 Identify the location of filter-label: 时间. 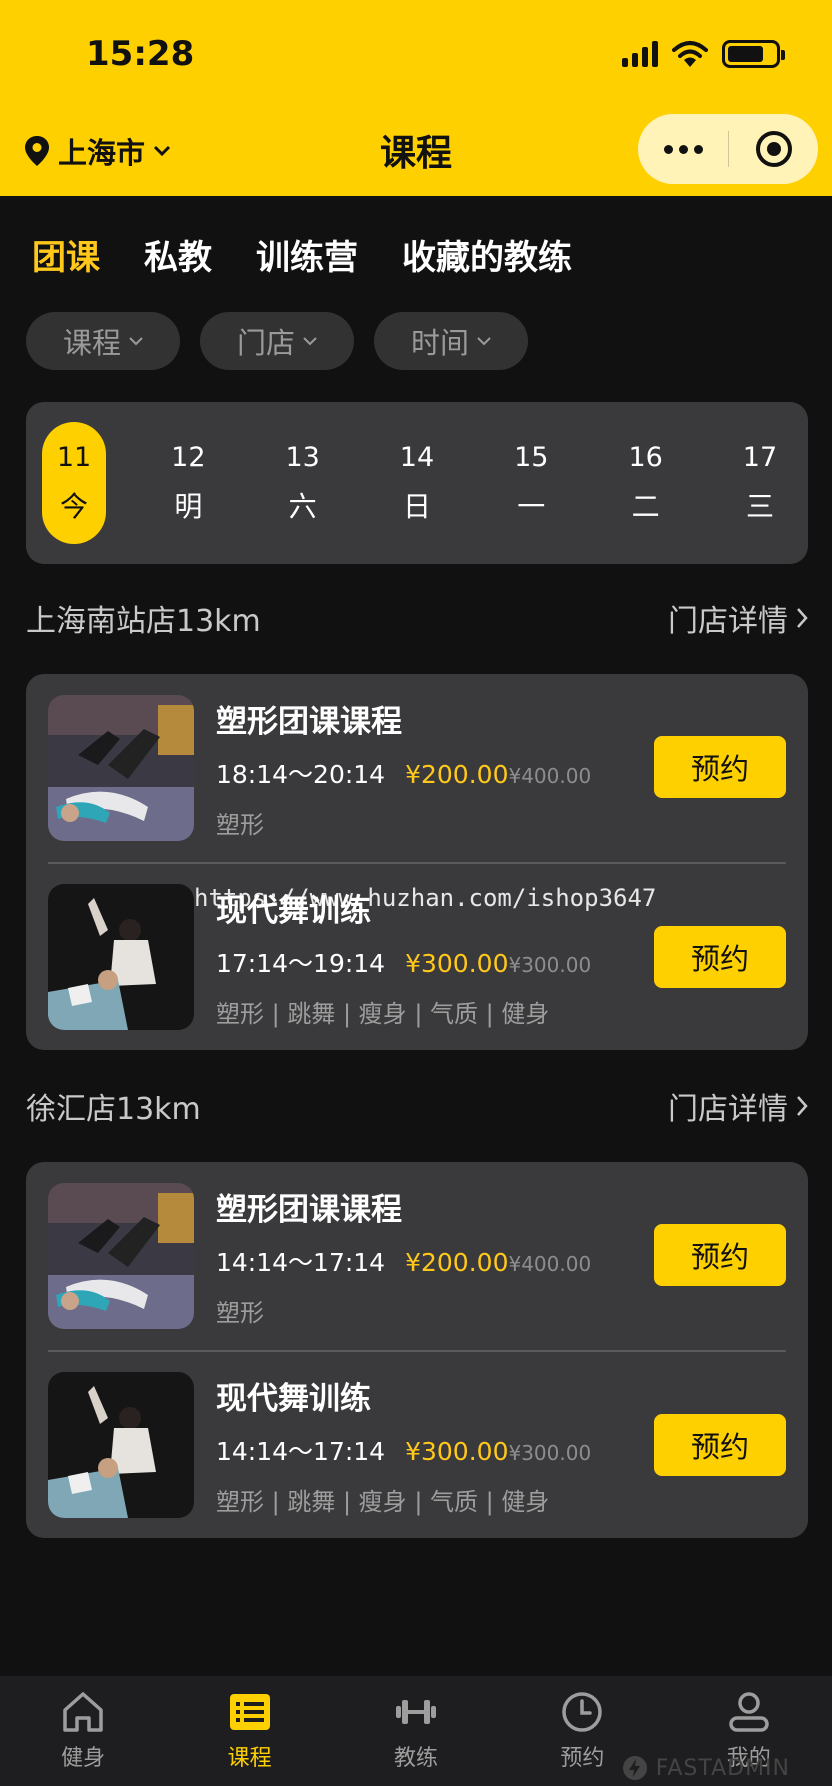
(439, 343).